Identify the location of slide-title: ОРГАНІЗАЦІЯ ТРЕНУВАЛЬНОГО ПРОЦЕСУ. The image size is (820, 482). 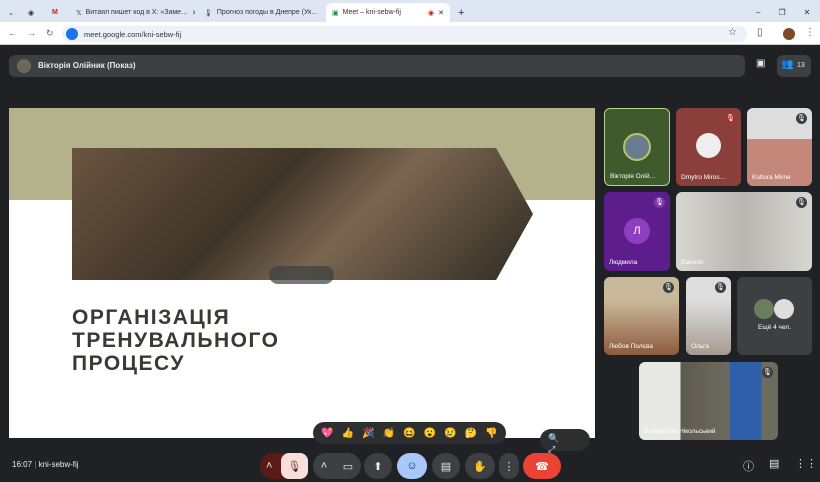
(176, 340).